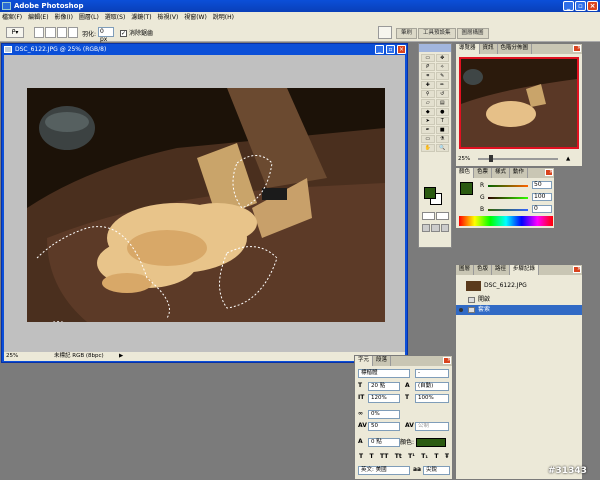 The image size is (600, 480). Describe the element at coordinates (428, 148) in the screenshot. I see `hand-tool-icon: ✋` at that location.